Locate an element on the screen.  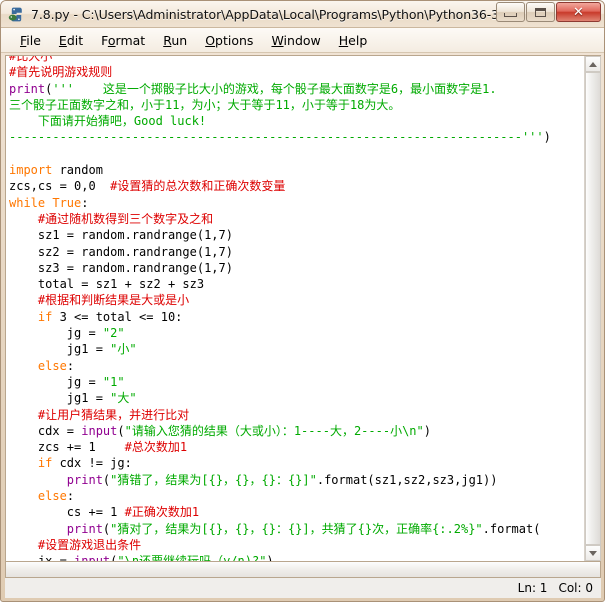
code-line: jg = "2" is located at coordinates (296, 333).